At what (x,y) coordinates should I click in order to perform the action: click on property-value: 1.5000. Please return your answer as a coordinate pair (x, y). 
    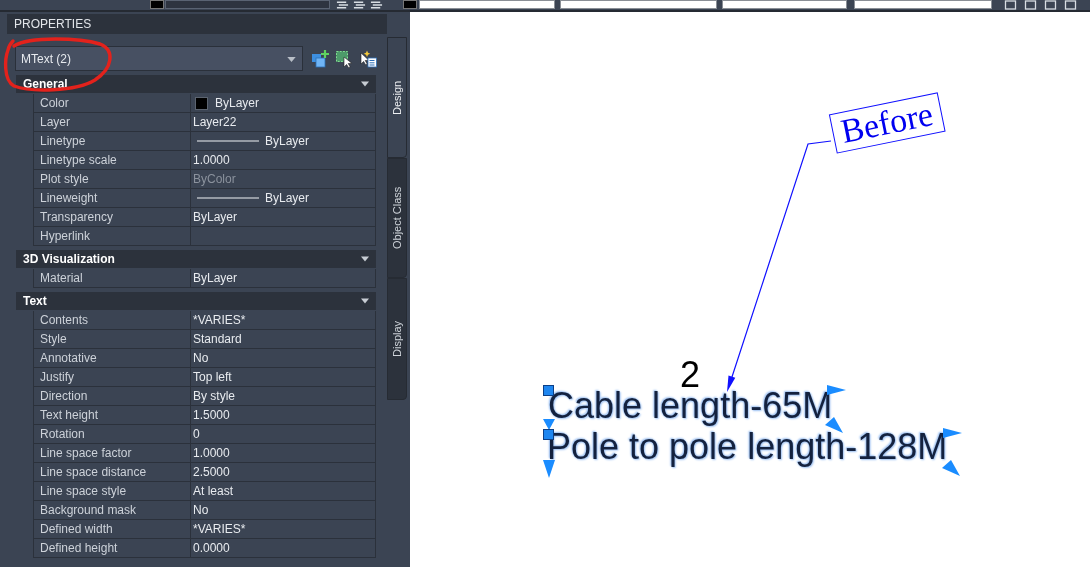
    Looking at the image, I should click on (211, 415).